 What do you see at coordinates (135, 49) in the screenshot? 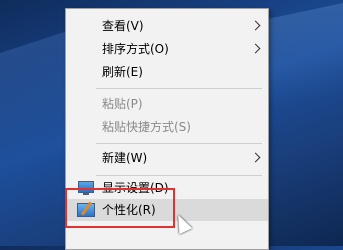
I see `menu-item-label: 排序方式(O)` at bounding box center [135, 49].